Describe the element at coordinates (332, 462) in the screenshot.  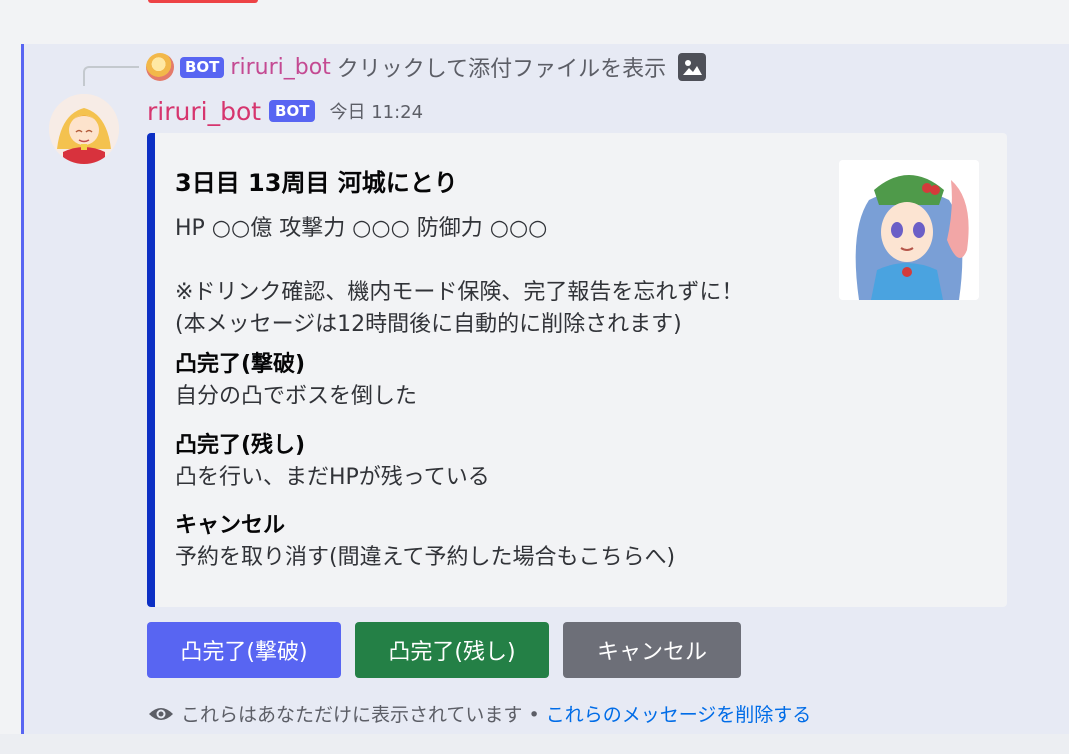
I see `embed-field: 凸完了(残し) 凸を行い、まだHPが残っている` at that location.